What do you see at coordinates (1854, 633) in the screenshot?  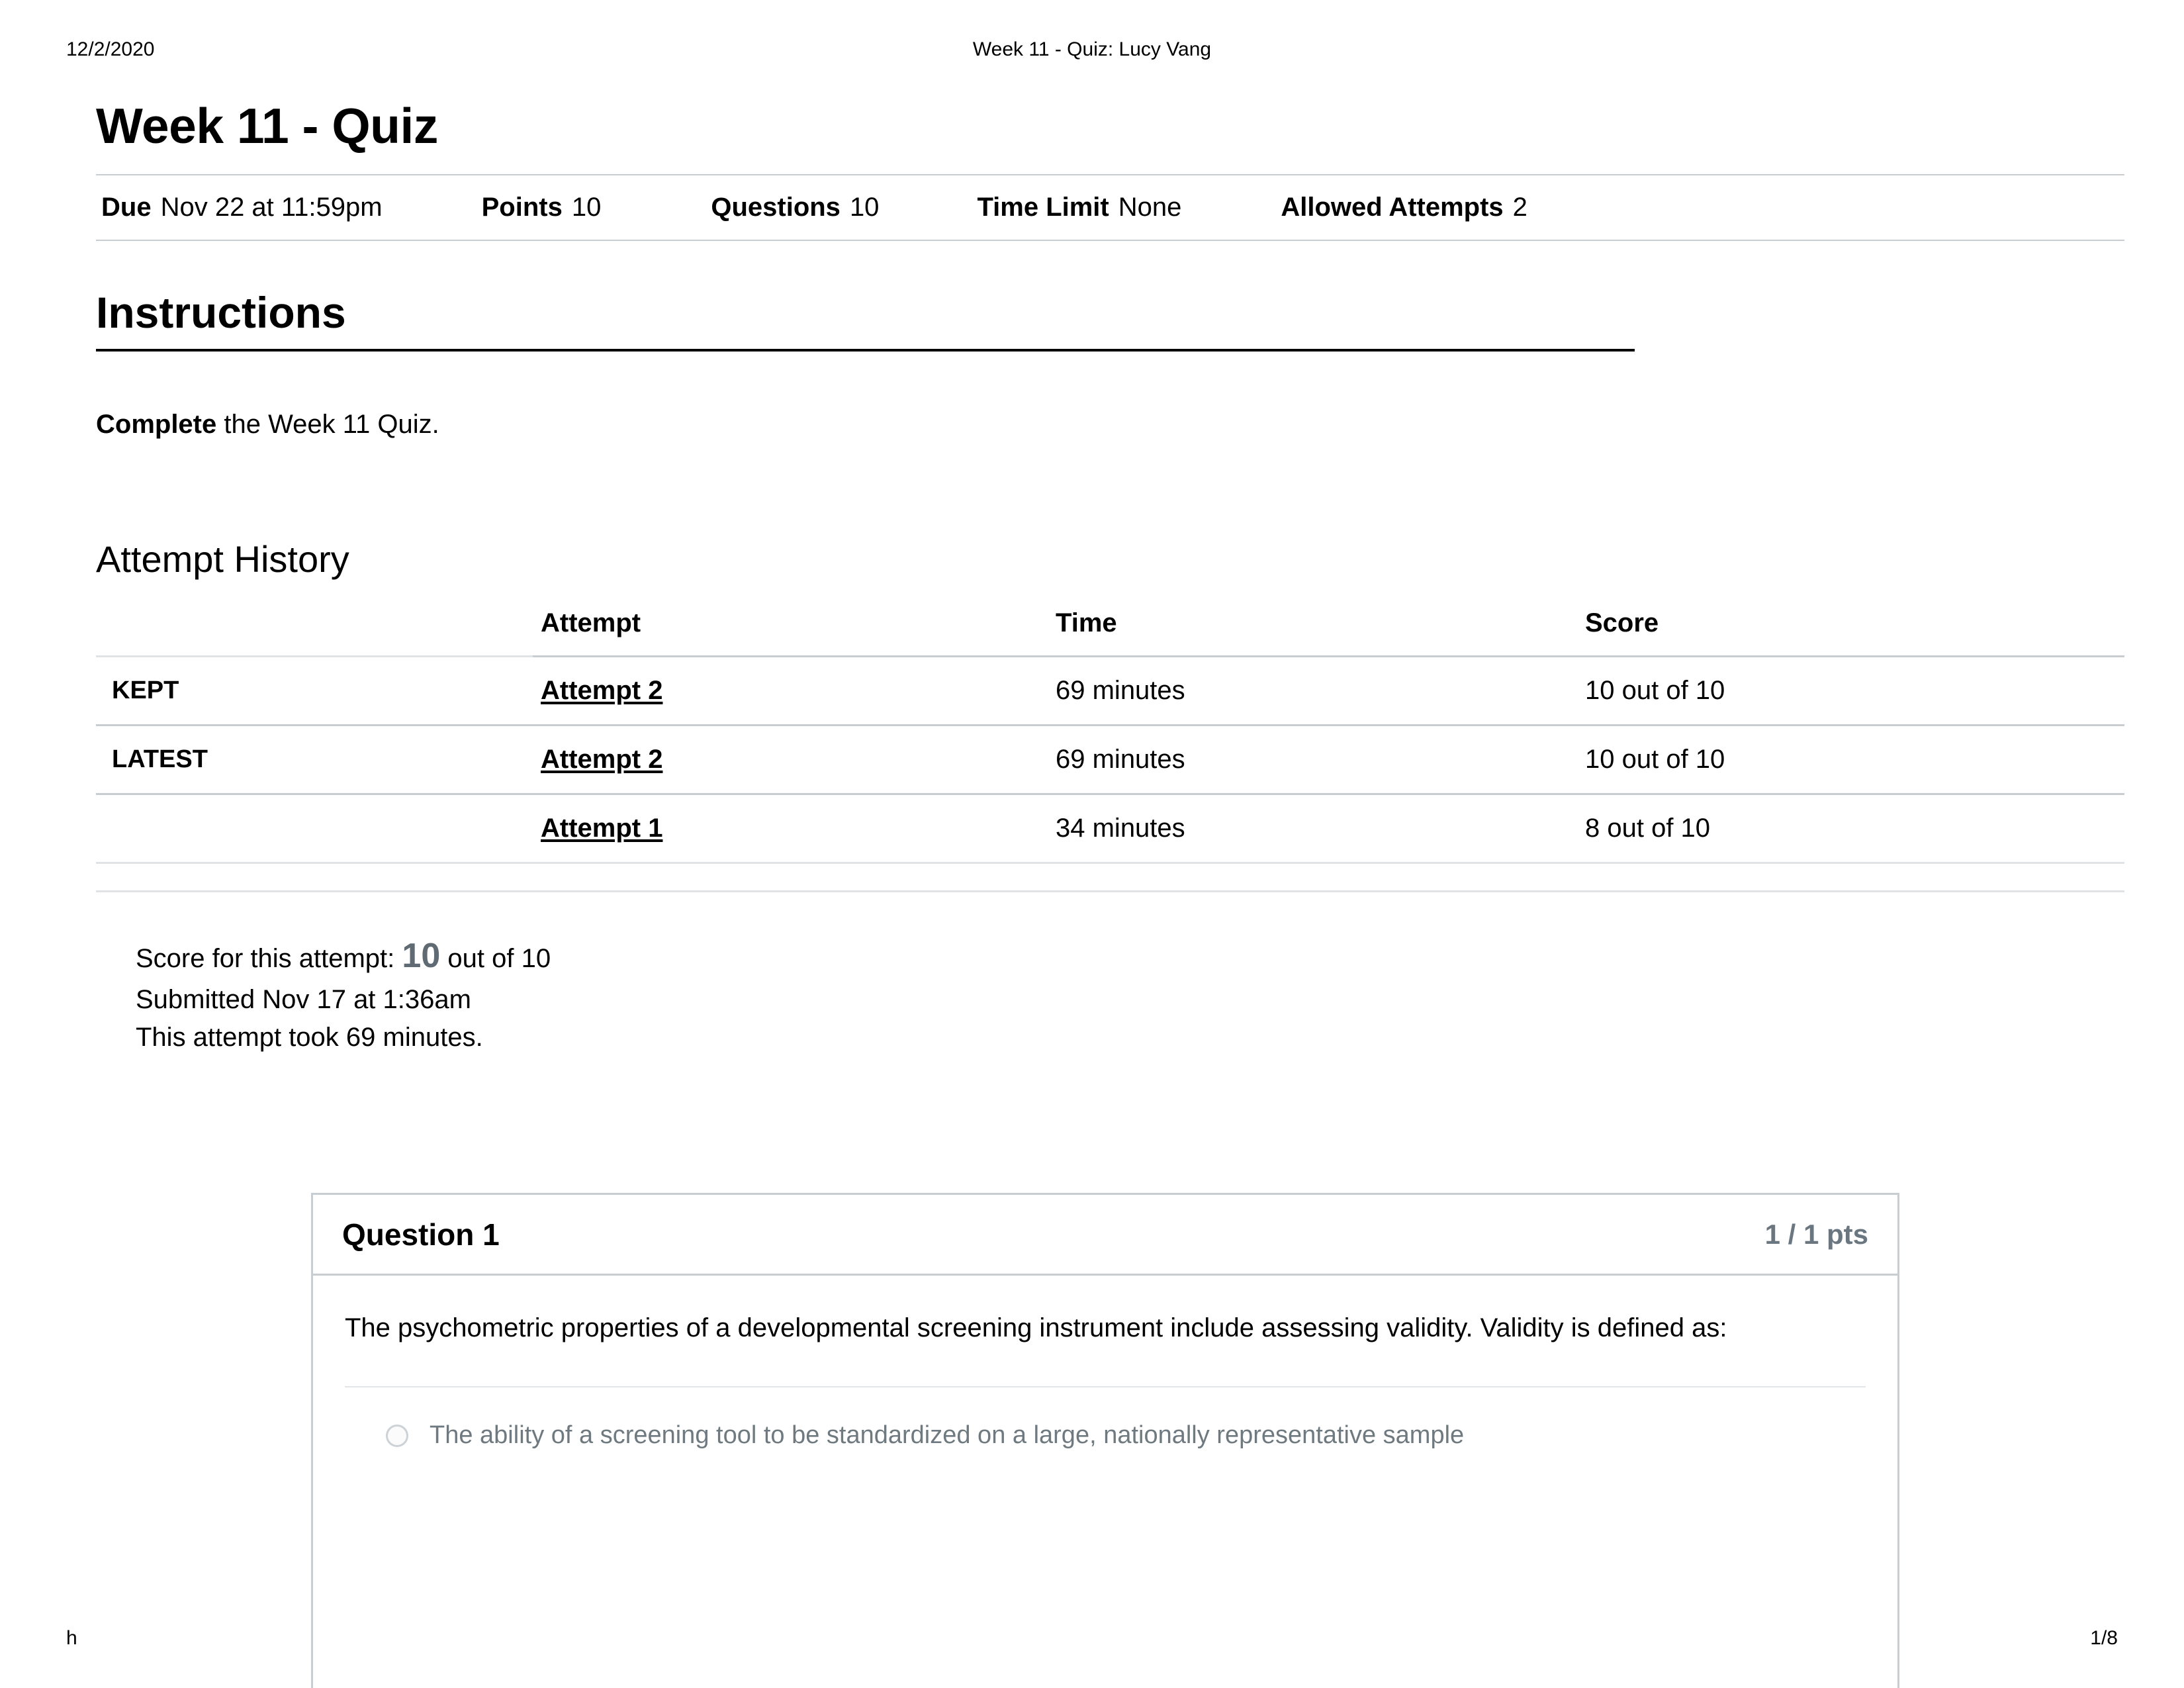 I see `column-header-score: Score` at bounding box center [1854, 633].